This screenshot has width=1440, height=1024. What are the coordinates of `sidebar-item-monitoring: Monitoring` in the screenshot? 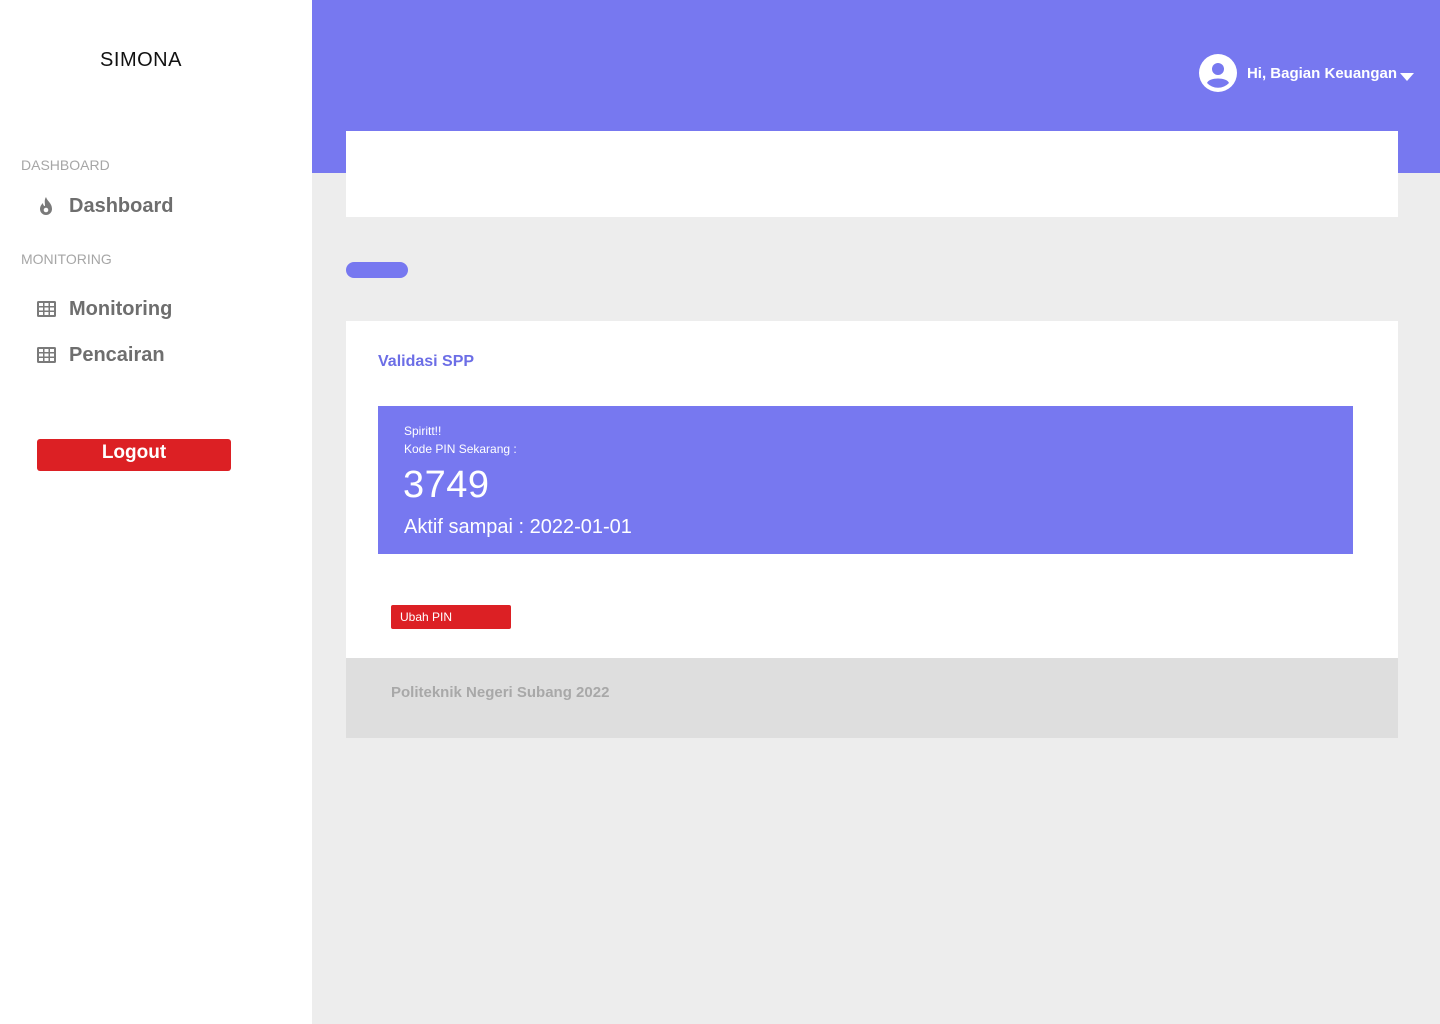 It's located at (104, 309).